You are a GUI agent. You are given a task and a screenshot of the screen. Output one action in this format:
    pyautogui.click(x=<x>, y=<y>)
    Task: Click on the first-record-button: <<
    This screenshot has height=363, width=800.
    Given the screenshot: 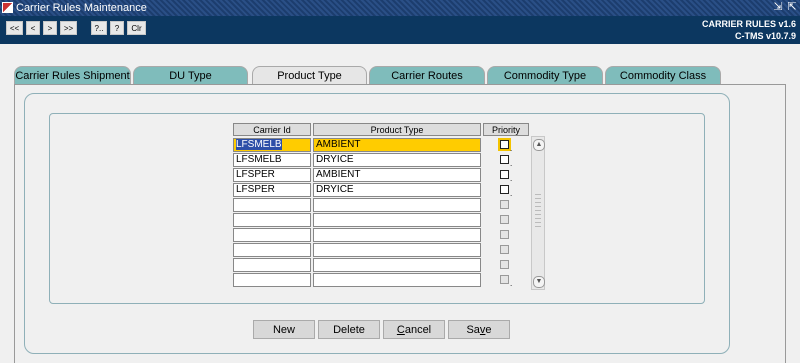 What is the action you would take?
    pyautogui.click(x=14, y=28)
    